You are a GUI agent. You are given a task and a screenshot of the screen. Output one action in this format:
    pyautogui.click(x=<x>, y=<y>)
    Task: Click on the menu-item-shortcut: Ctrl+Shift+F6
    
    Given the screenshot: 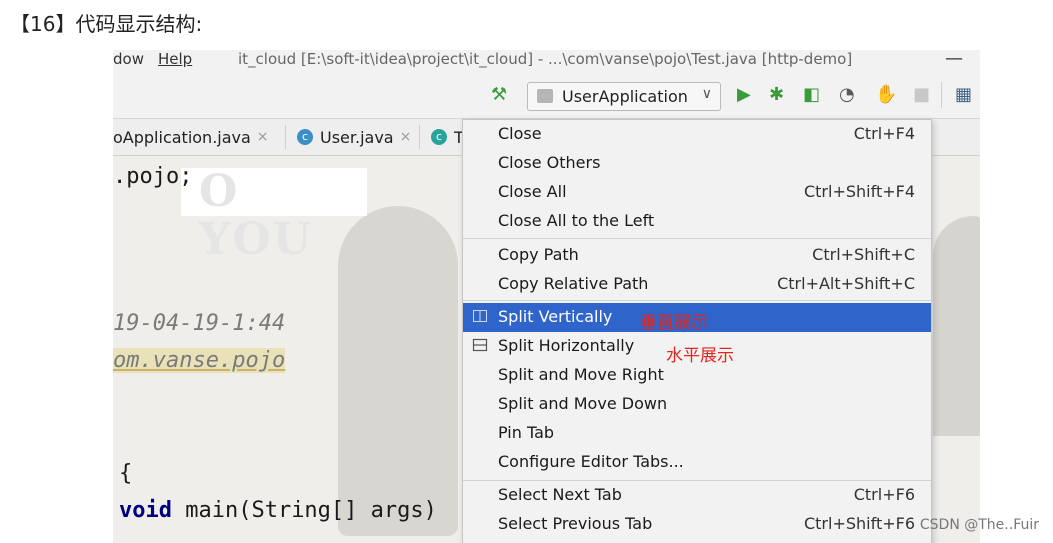 What is the action you would take?
    pyautogui.click(x=859, y=523)
    